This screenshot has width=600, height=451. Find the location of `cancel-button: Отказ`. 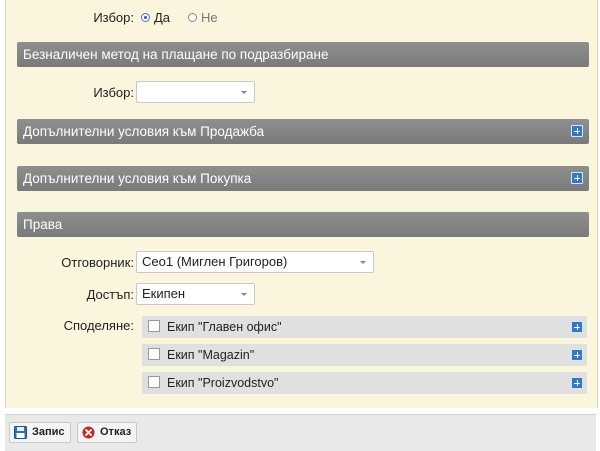

cancel-button: Отказ is located at coordinates (107, 432).